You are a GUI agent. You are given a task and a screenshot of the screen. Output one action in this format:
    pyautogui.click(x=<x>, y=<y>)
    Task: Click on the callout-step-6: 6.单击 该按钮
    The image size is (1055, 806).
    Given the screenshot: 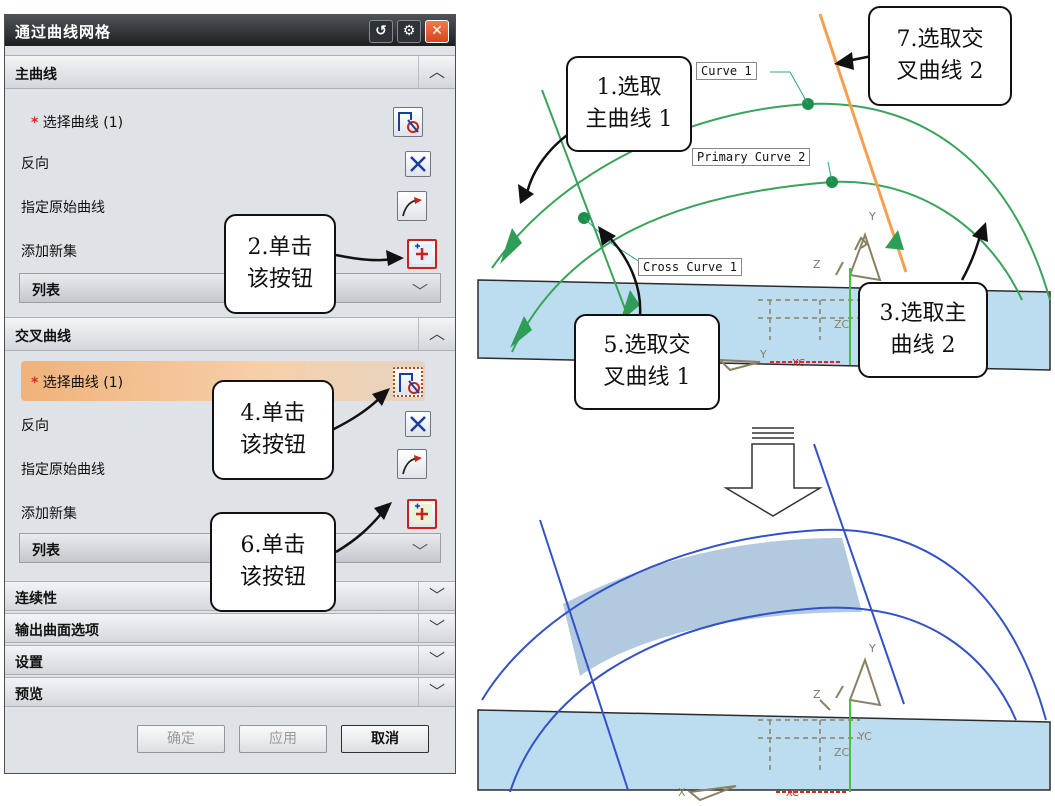 What is the action you would take?
    pyautogui.click(x=273, y=562)
    